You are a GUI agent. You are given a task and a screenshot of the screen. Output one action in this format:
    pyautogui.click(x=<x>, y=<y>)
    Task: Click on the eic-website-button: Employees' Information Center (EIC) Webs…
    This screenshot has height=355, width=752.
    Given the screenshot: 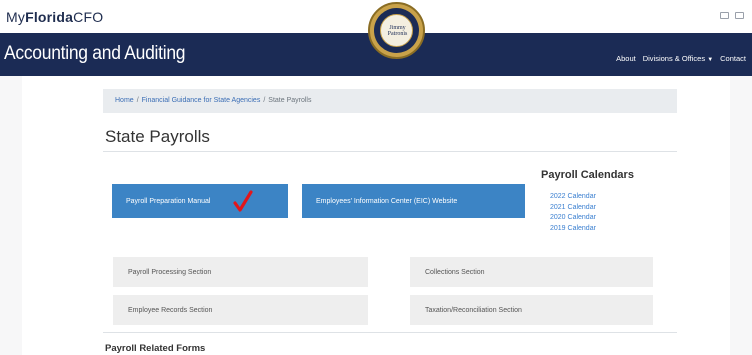 What is the action you would take?
    pyautogui.click(x=413, y=201)
    